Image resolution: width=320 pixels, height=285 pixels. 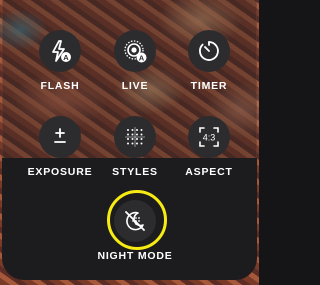 I want to click on exposure-control: EXPOSURE, so click(x=60, y=147).